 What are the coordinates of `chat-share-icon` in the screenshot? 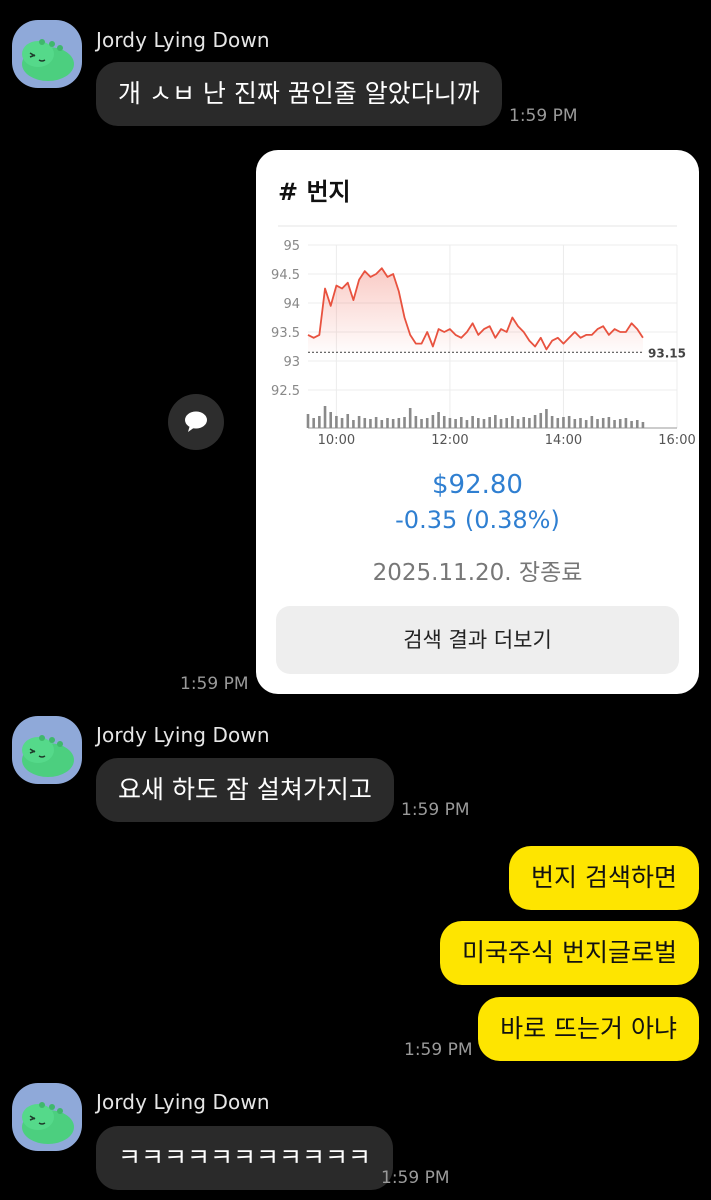 It's located at (196, 421).